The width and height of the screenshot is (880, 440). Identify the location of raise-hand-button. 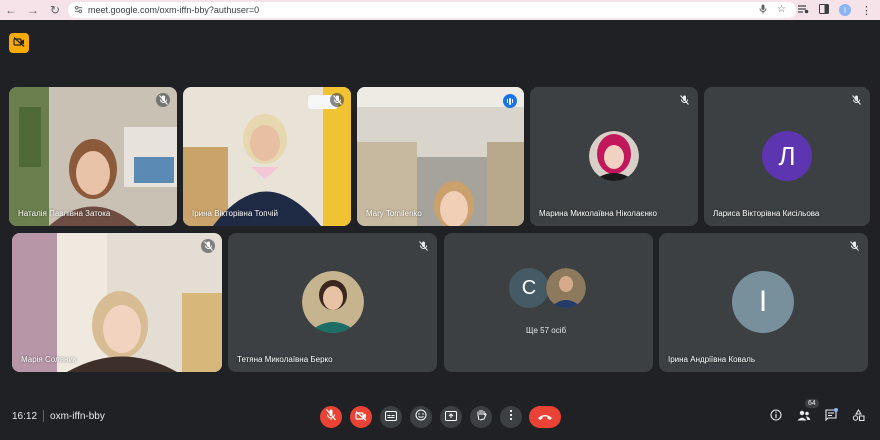
(481, 417).